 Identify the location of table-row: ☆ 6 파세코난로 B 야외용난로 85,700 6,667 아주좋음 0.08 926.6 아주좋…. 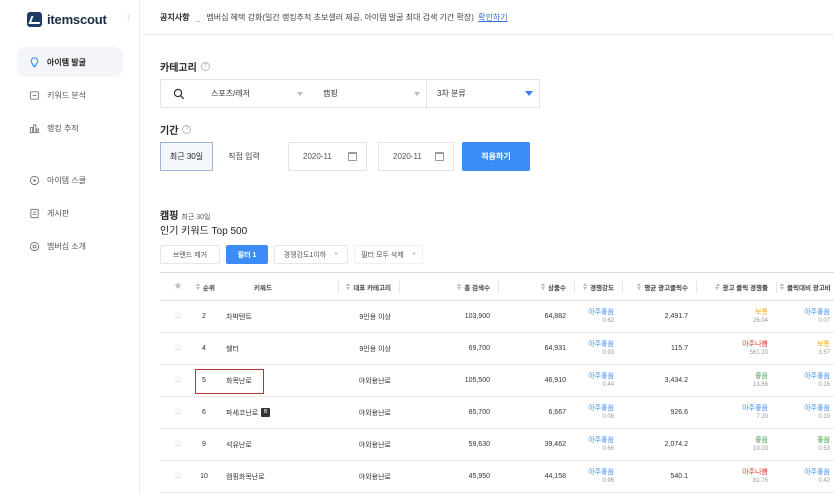
(497, 413).